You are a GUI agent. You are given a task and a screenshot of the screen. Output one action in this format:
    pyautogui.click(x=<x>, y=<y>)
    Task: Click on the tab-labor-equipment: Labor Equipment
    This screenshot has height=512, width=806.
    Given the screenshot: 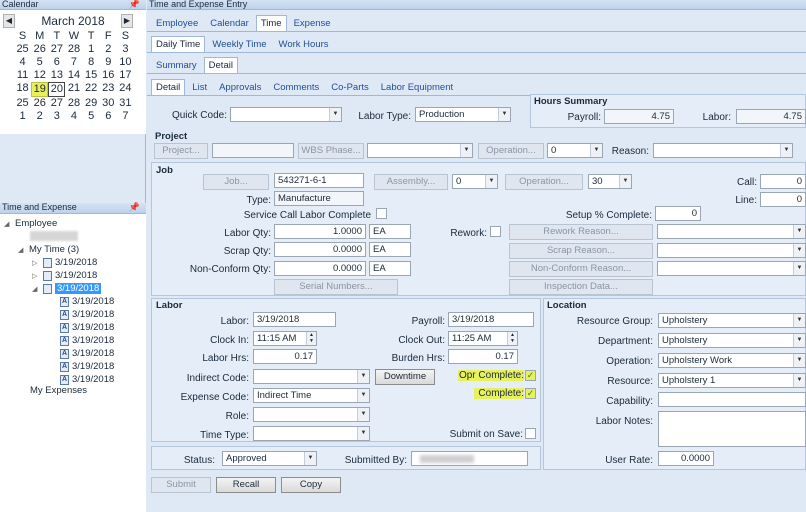 What is the action you would take?
    pyautogui.click(x=417, y=87)
    